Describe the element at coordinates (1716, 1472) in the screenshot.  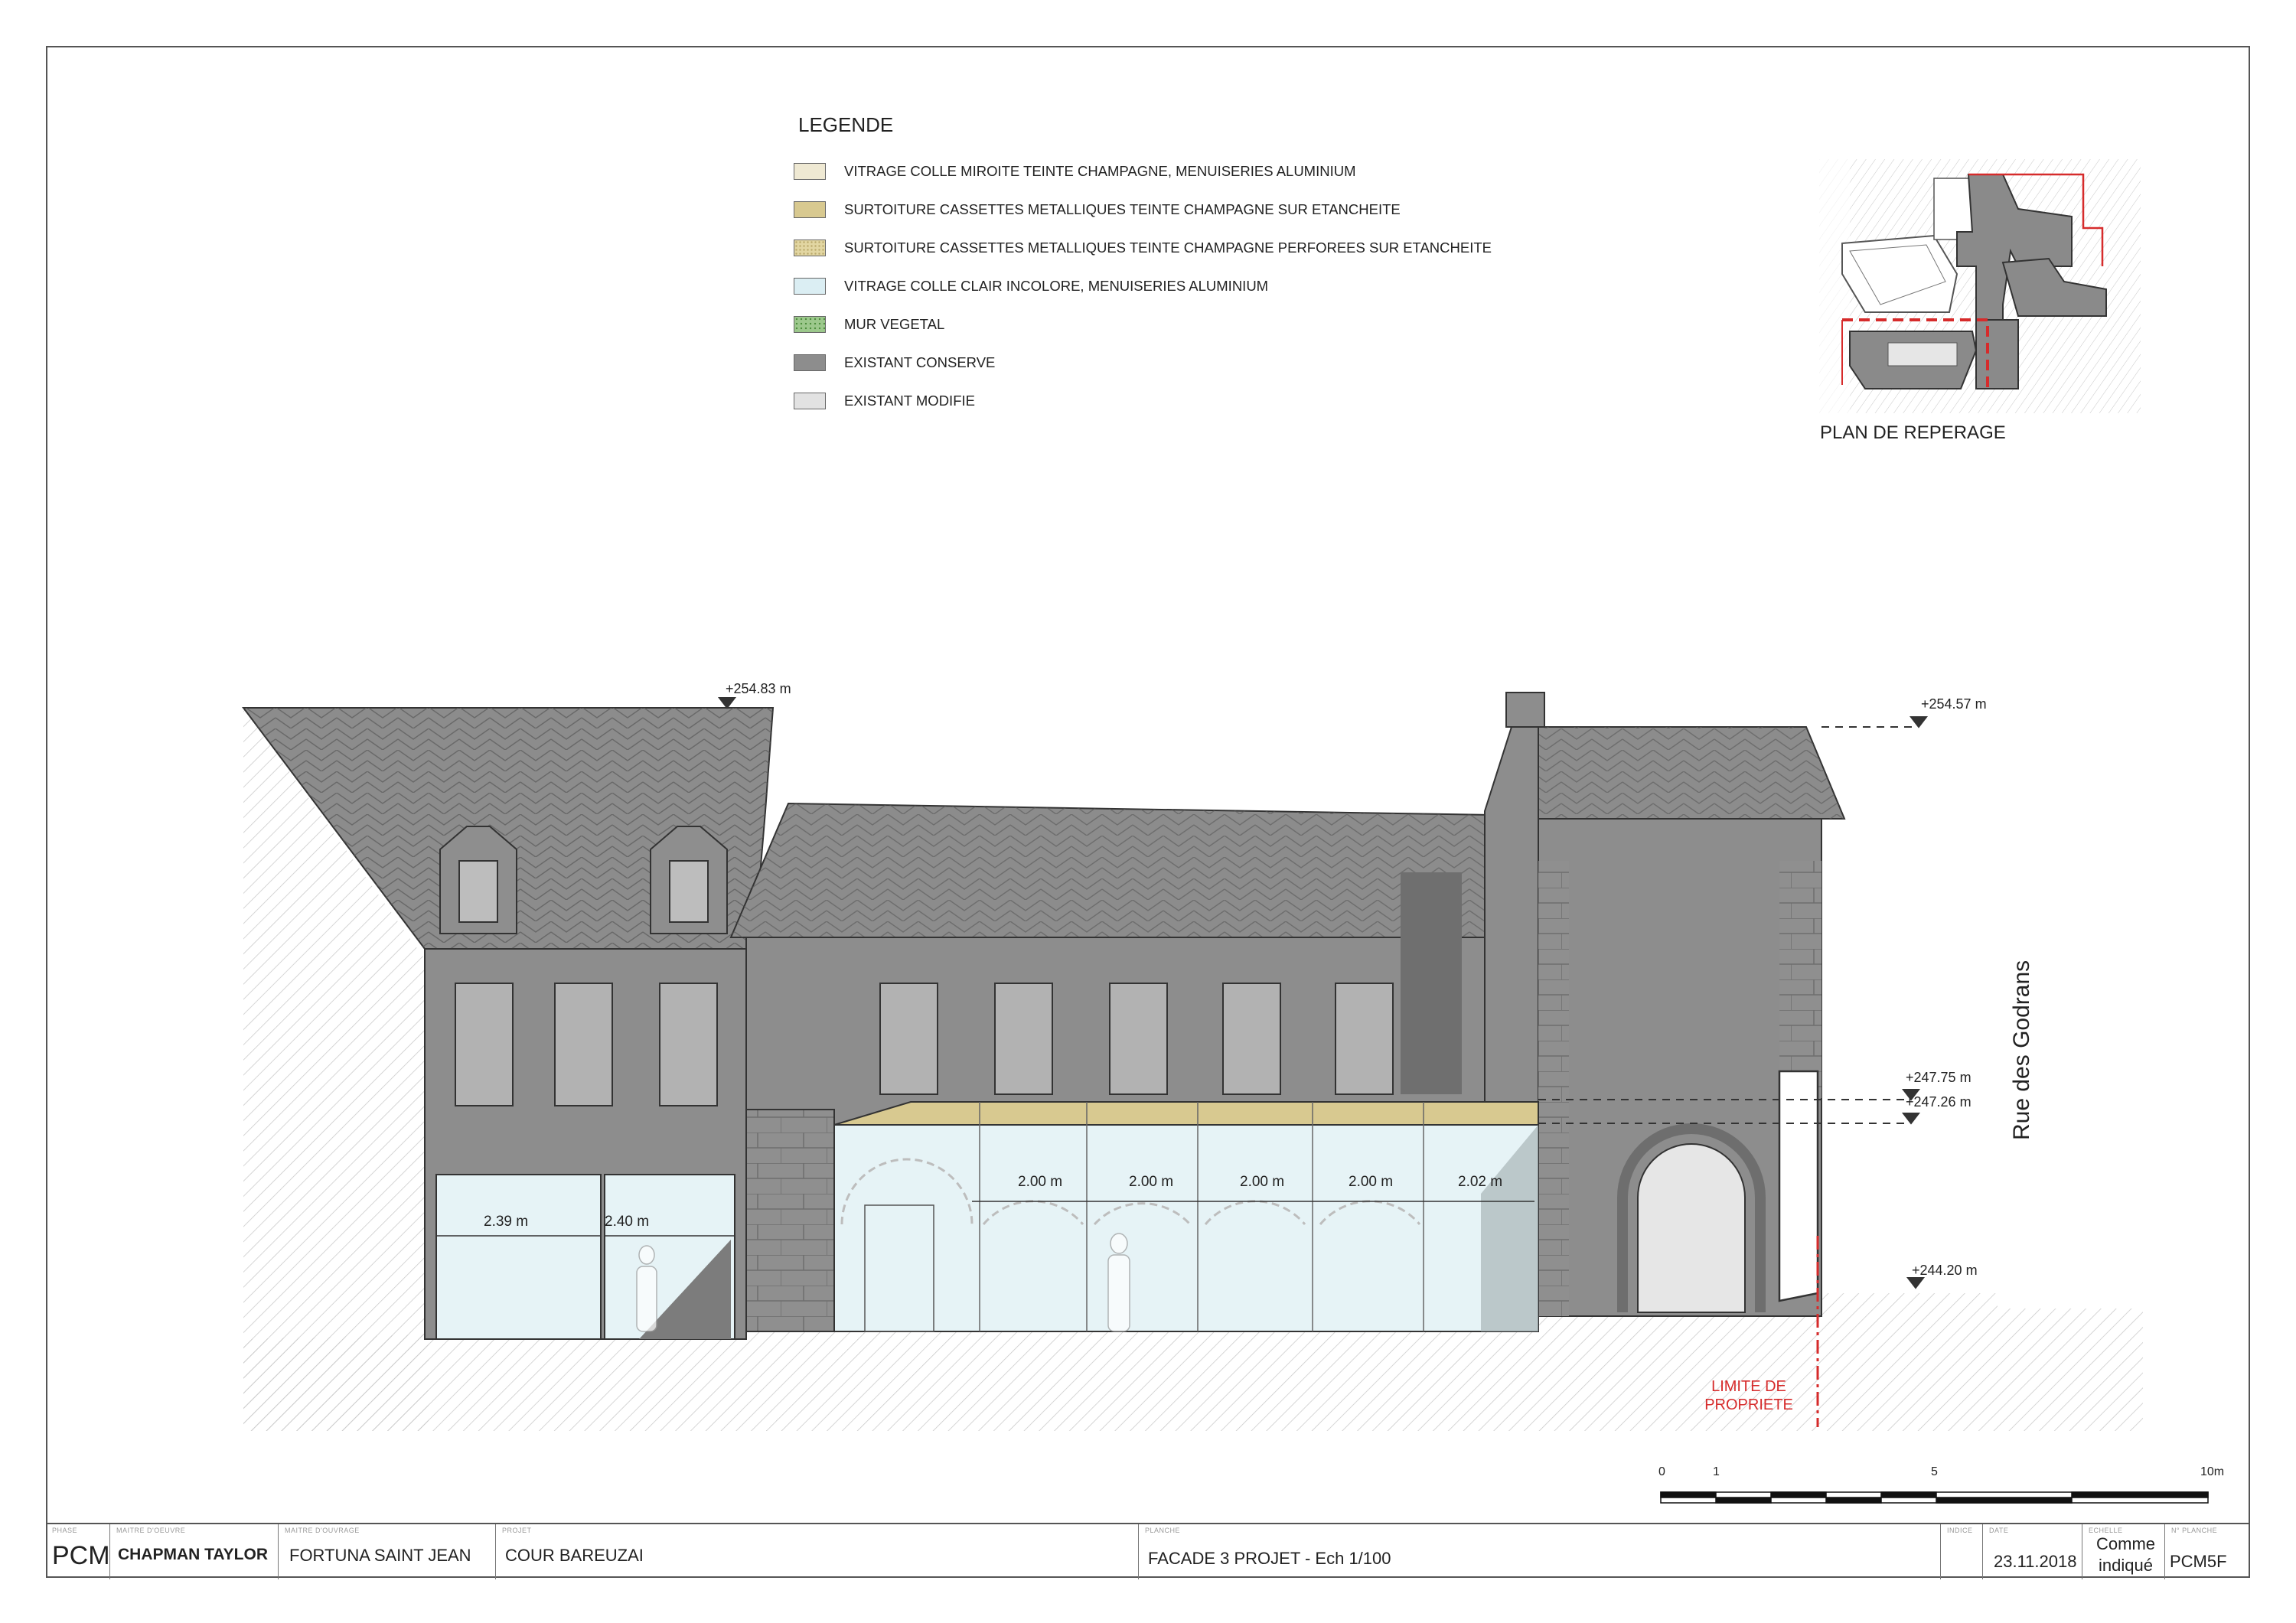
I see `scale-label: 1` at that location.